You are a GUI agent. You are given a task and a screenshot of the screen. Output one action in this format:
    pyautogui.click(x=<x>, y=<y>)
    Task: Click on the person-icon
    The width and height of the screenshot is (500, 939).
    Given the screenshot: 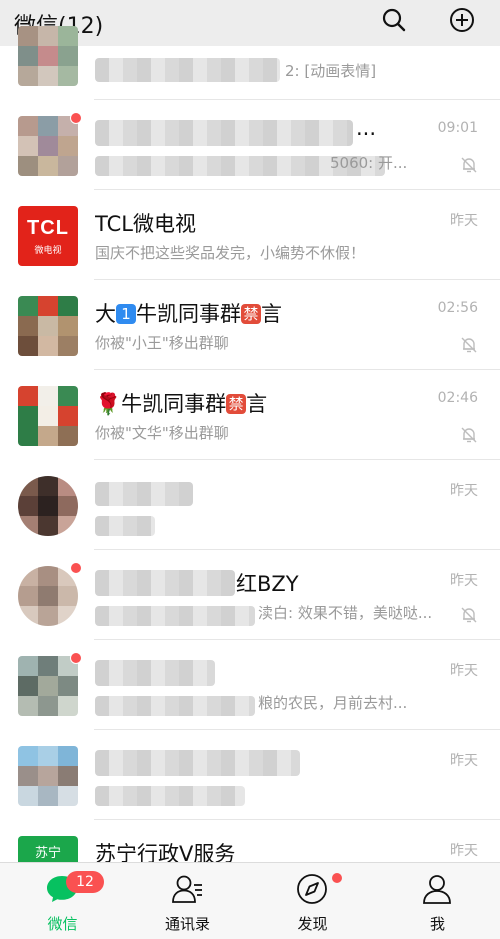 What is the action you would take?
    pyautogui.click(x=437, y=889)
    